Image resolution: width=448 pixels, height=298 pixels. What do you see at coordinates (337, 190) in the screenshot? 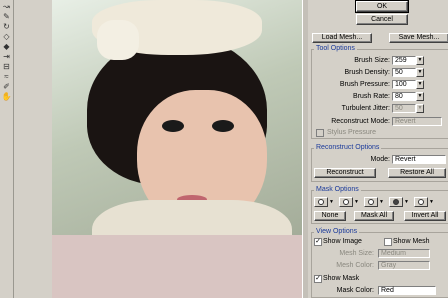
I see `mask-options-title: Mask Options` at bounding box center [337, 190].